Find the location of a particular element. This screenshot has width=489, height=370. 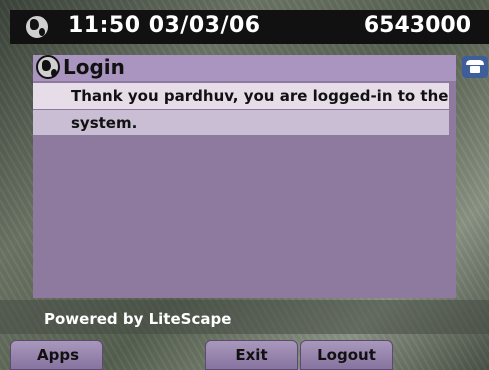

phone-line-icon is located at coordinates (475, 67).